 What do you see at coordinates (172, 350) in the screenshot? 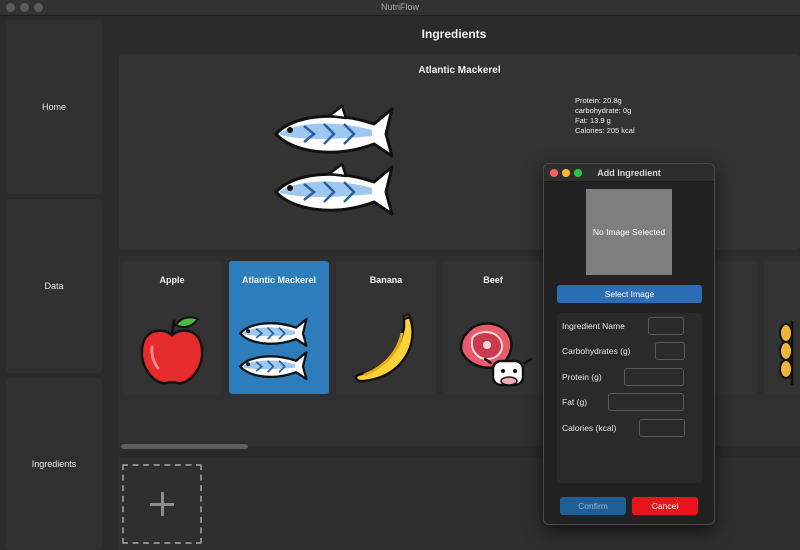
I see `apple-icon` at bounding box center [172, 350].